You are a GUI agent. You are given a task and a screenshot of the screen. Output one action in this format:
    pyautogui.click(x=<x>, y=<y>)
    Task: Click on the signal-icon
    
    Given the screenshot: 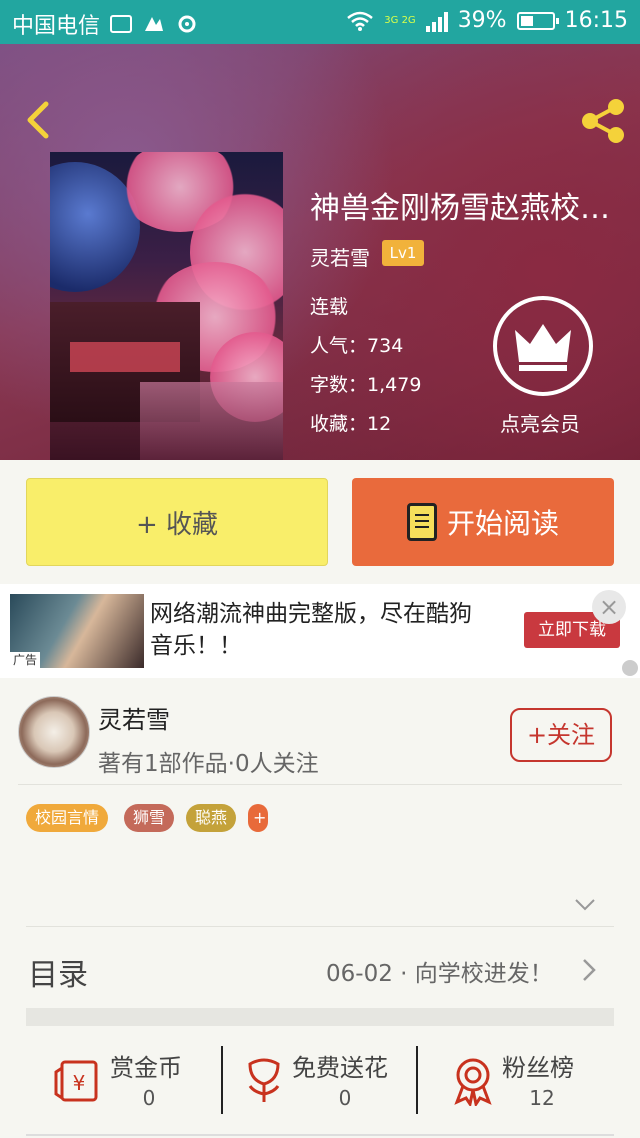 What is the action you would take?
    pyautogui.click(x=436, y=21)
    